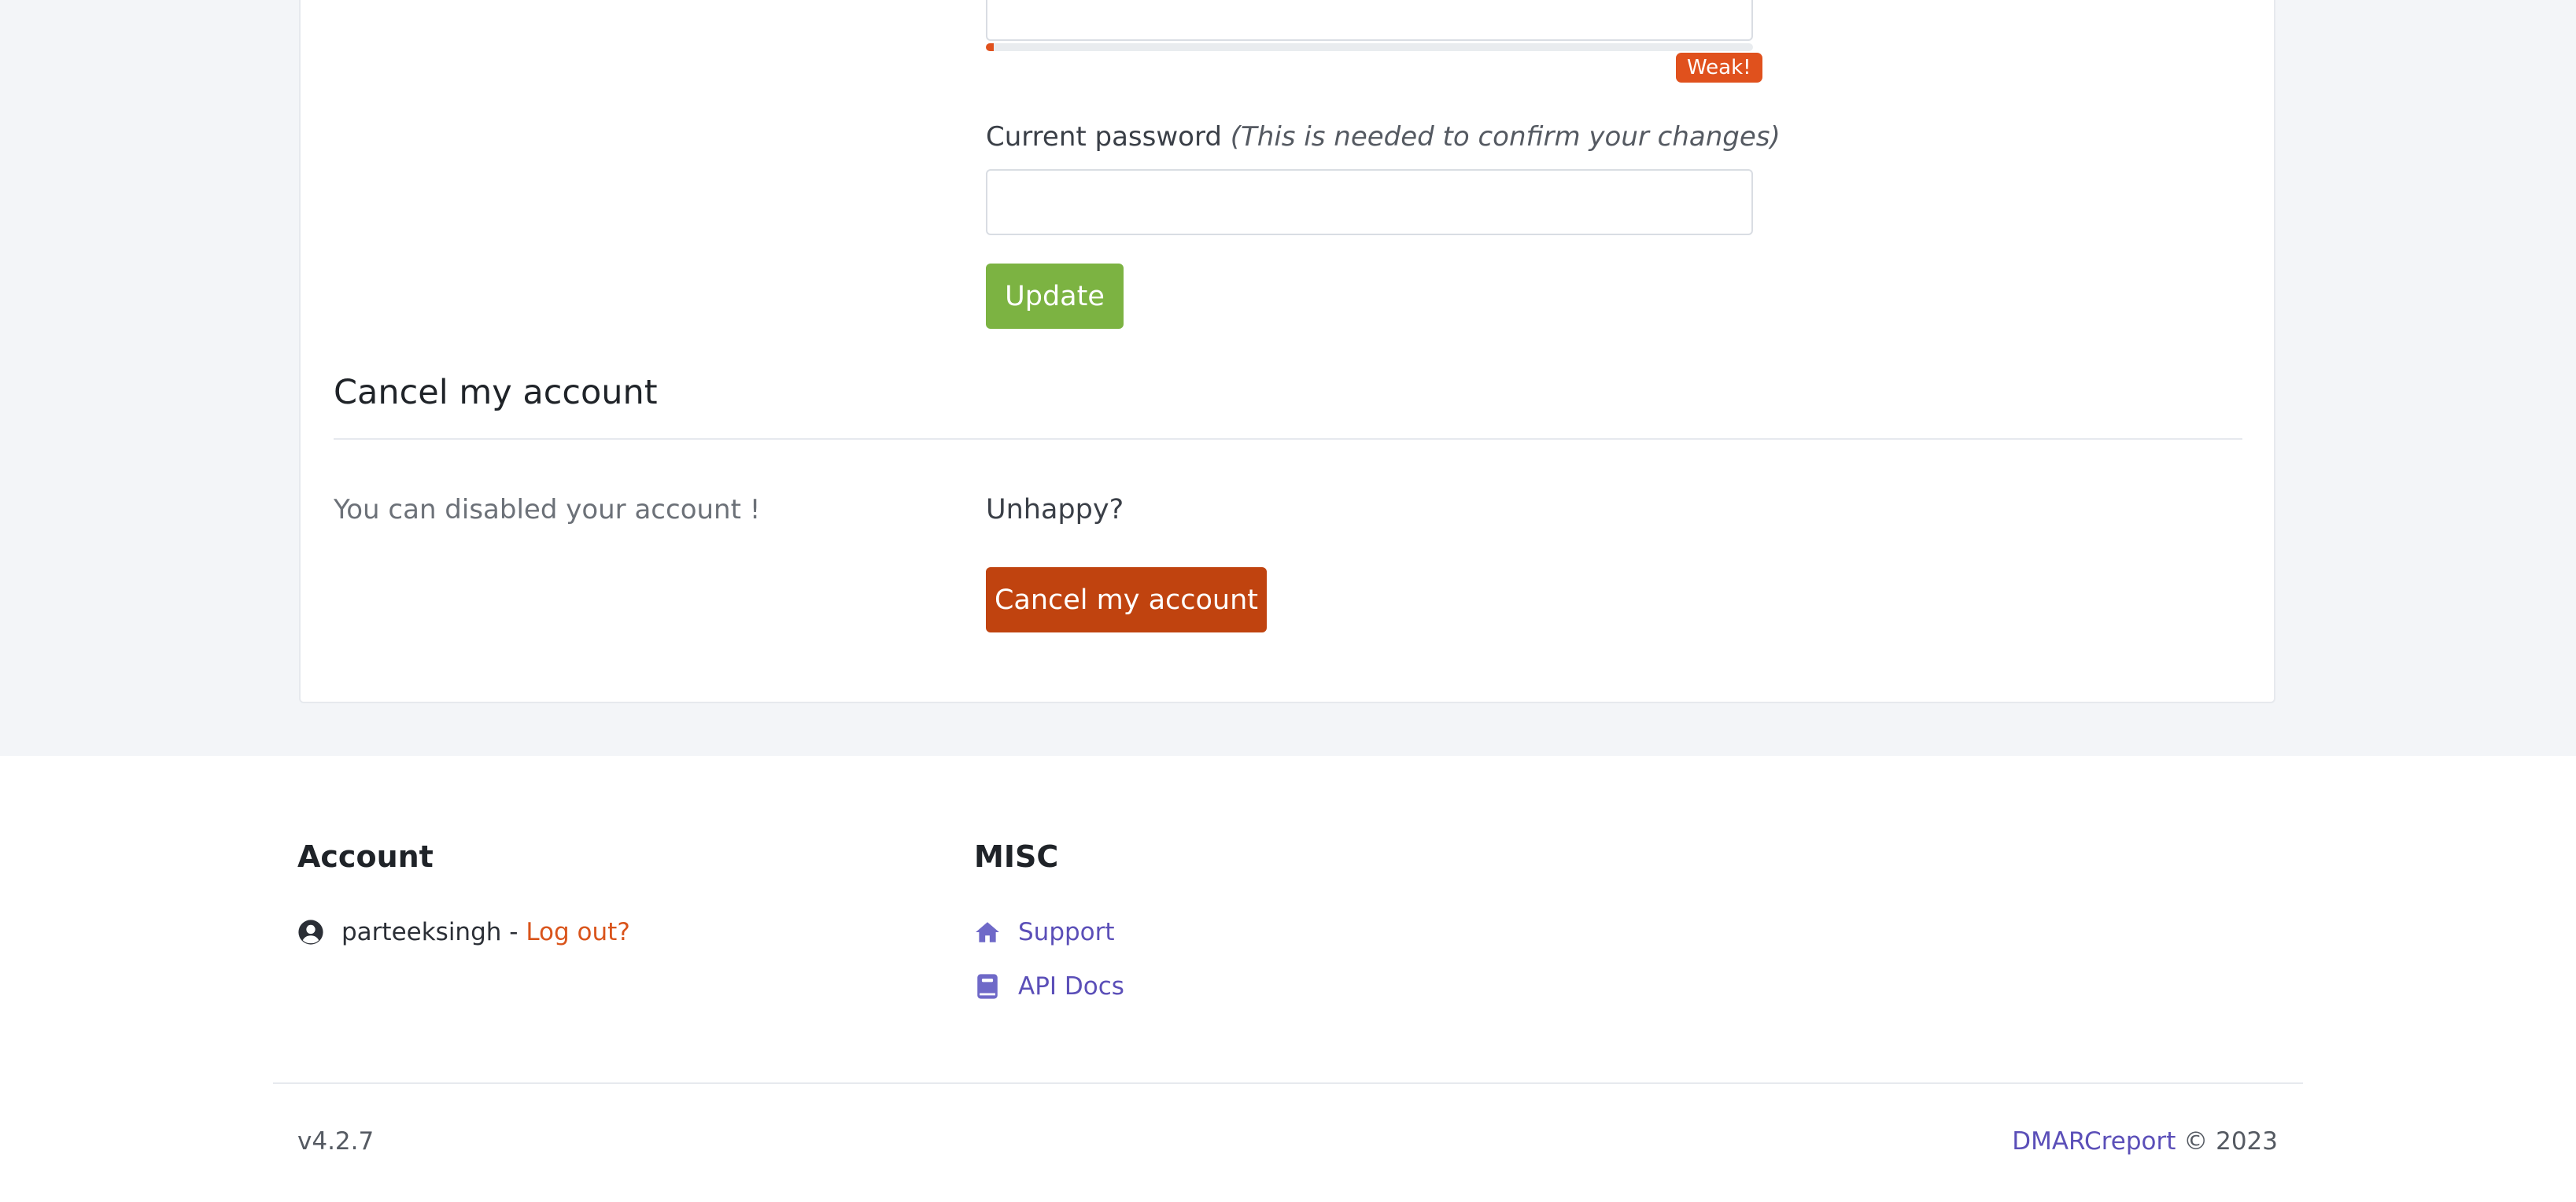  What do you see at coordinates (1288, 1083) in the screenshot?
I see `footer-divider` at bounding box center [1288, 1083].